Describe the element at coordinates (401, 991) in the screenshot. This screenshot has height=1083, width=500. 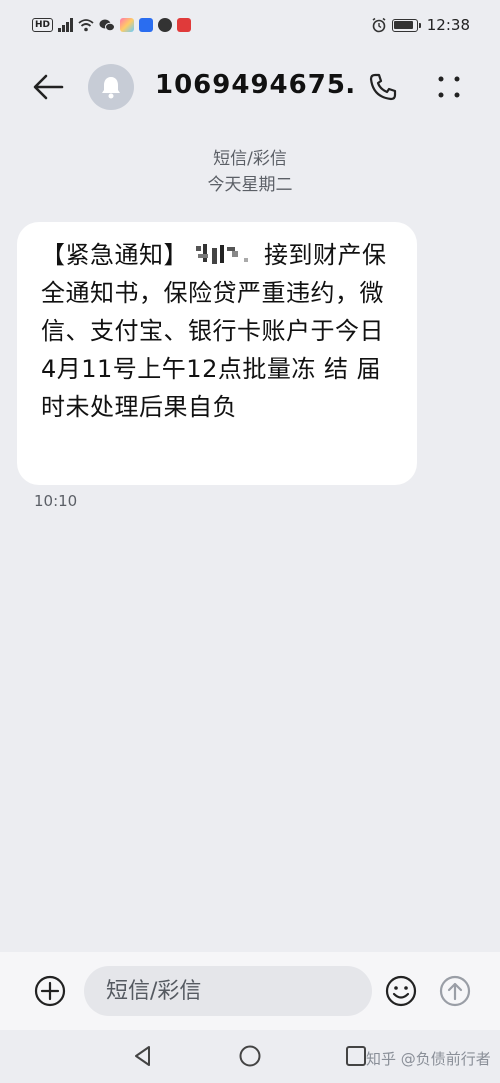
I see `emoji-icon` at that location.